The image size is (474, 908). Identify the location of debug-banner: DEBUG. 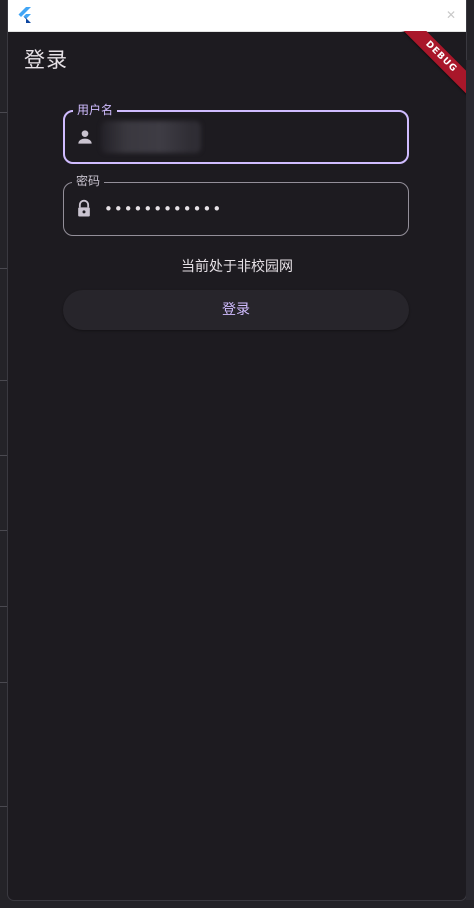
(431, 66).